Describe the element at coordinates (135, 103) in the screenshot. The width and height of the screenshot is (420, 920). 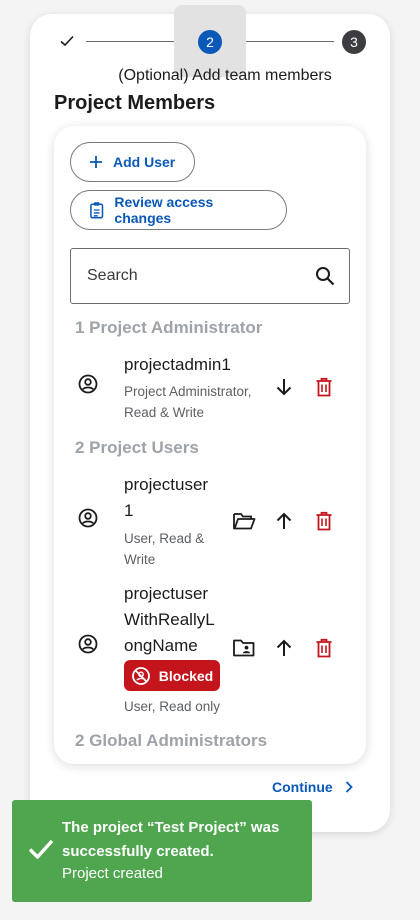
I see `page-title: Project Members` at that location.